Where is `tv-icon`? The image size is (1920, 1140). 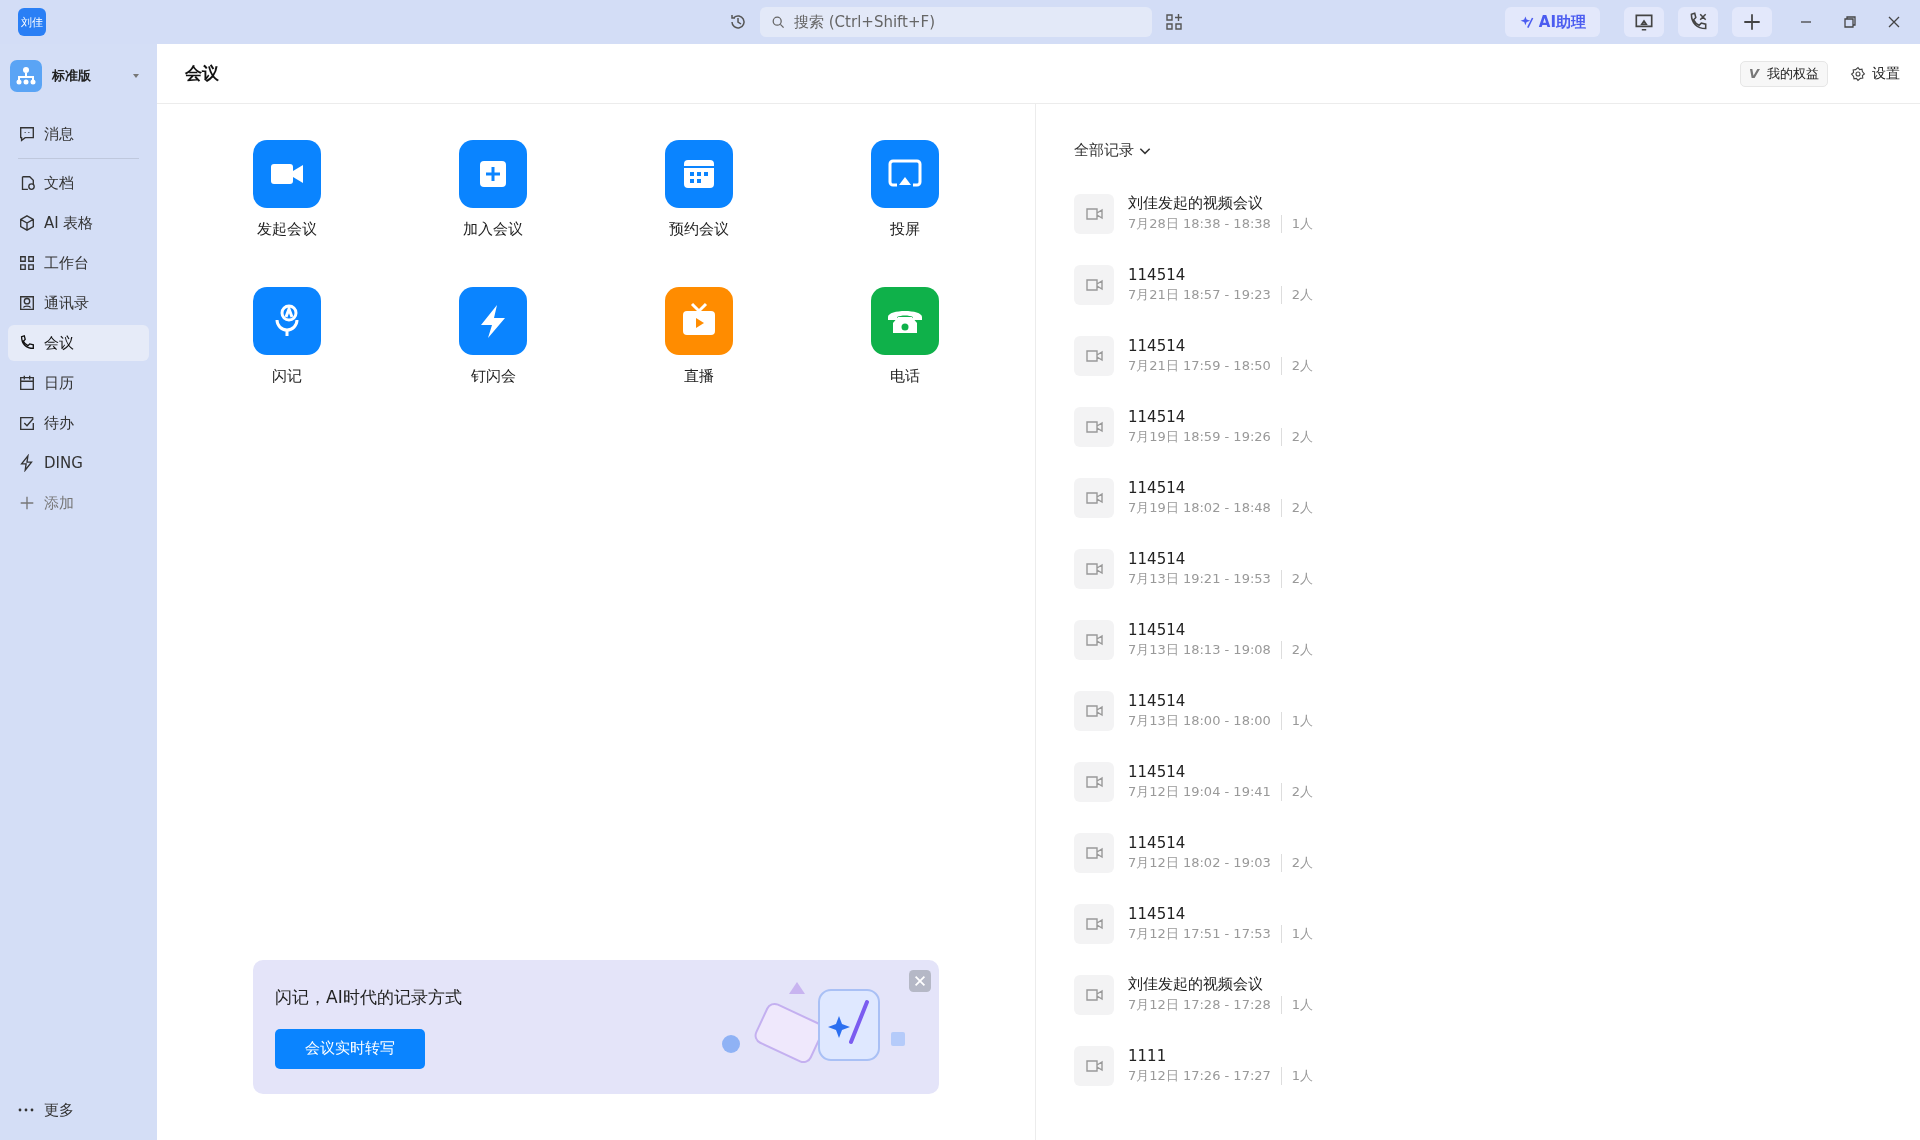 tv-icon is located at coordinates (699, 321).